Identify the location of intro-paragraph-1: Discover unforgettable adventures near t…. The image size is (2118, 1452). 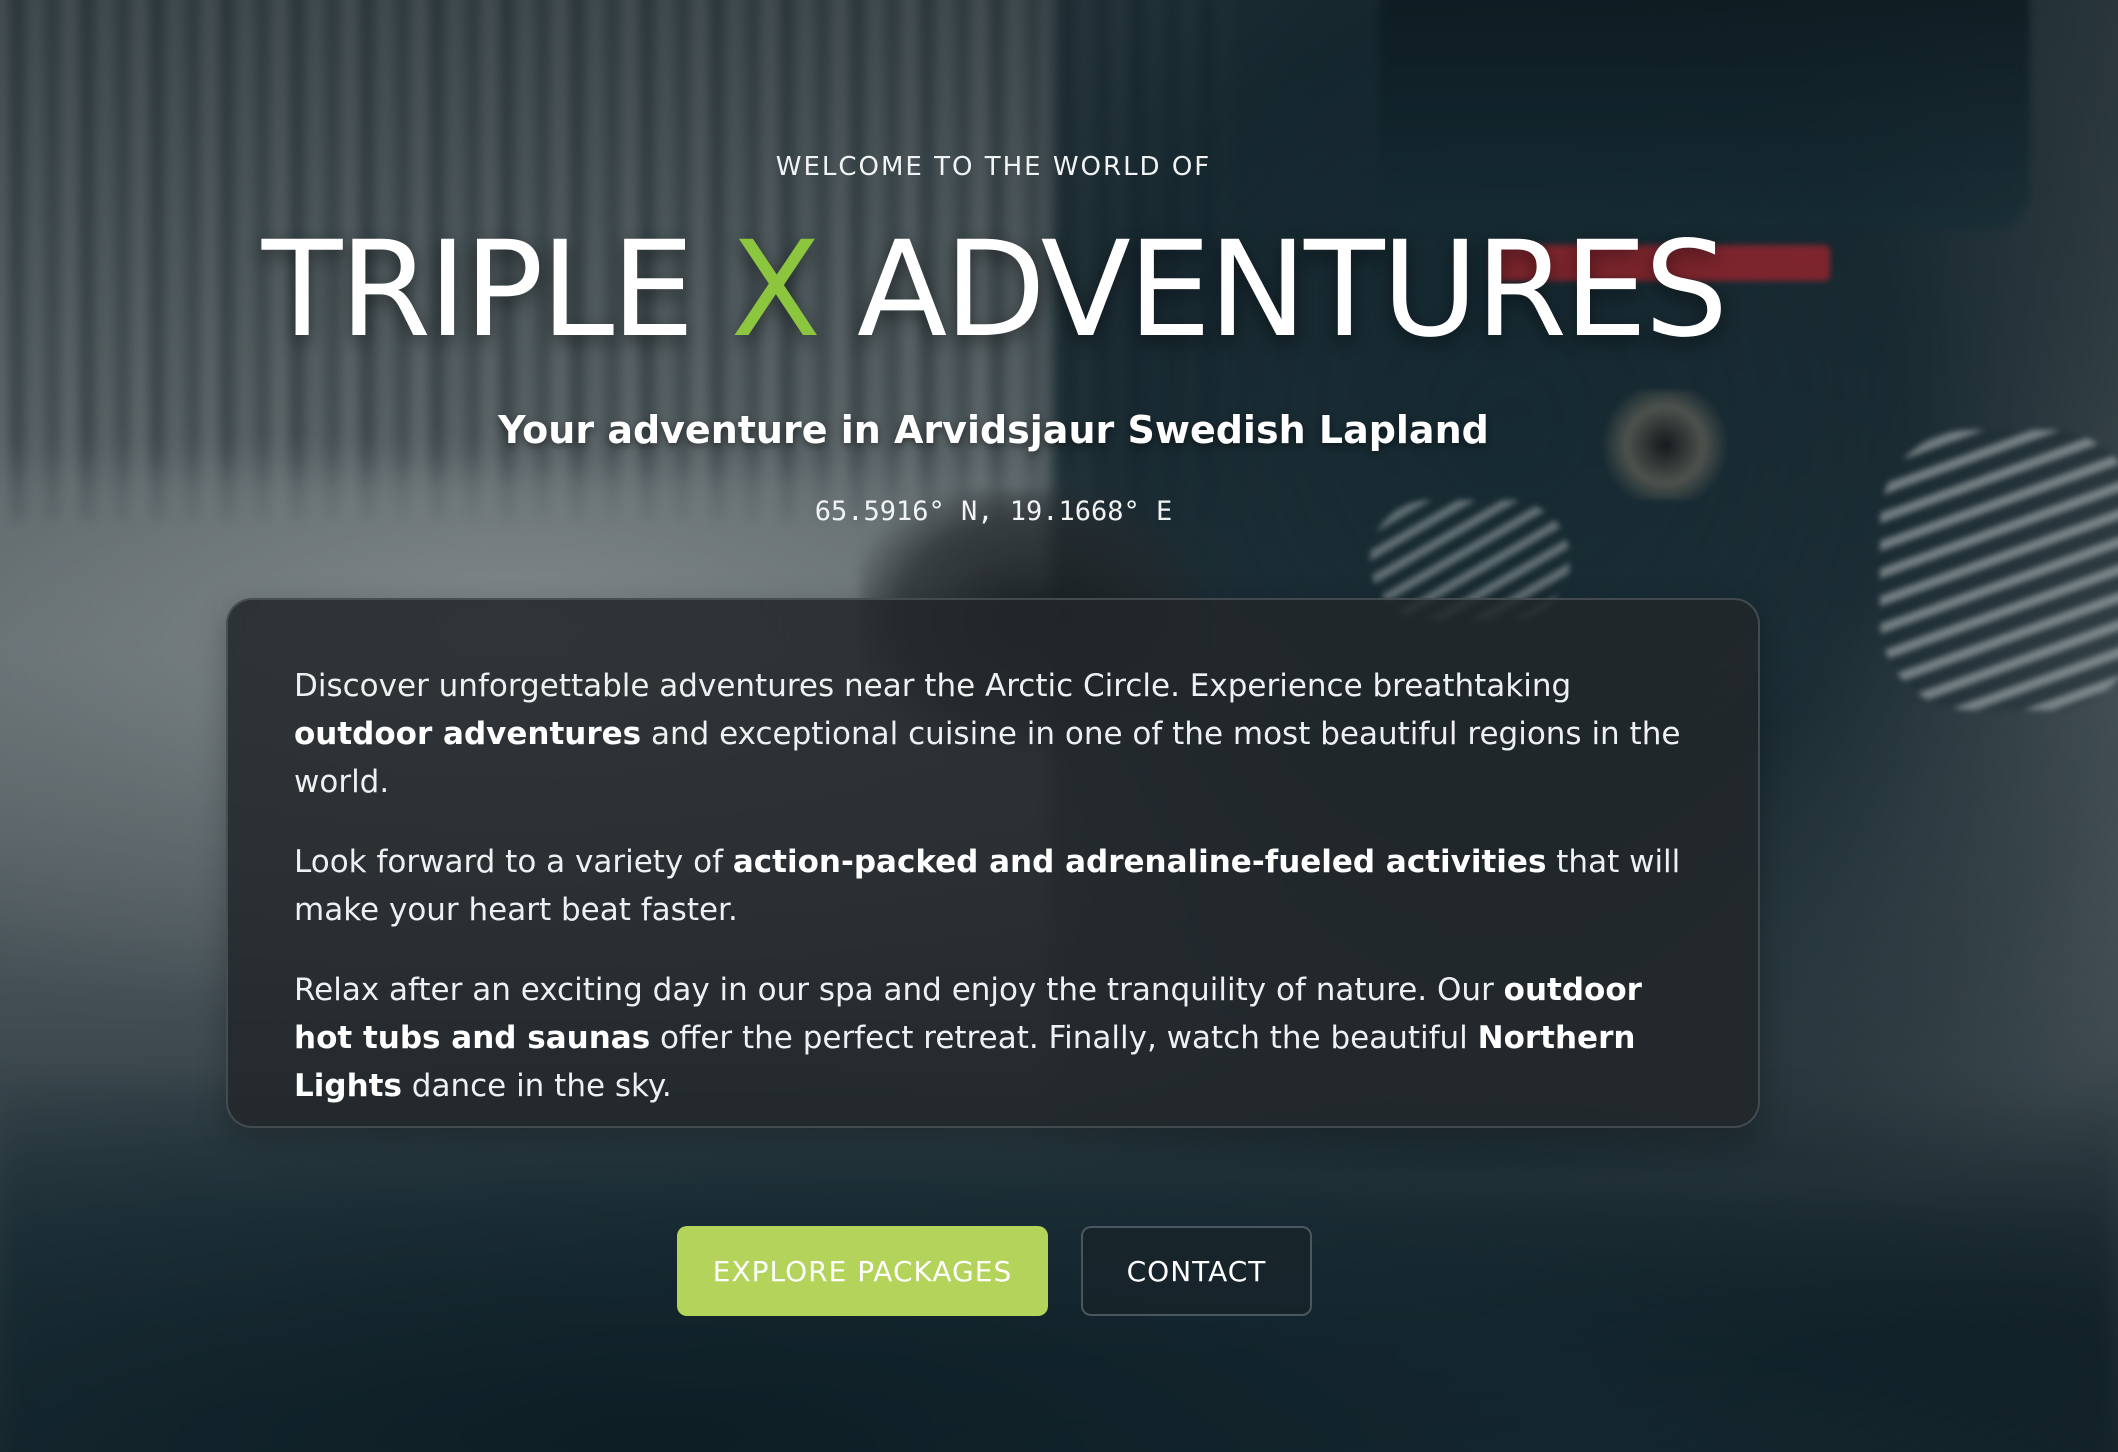
(991, 734).